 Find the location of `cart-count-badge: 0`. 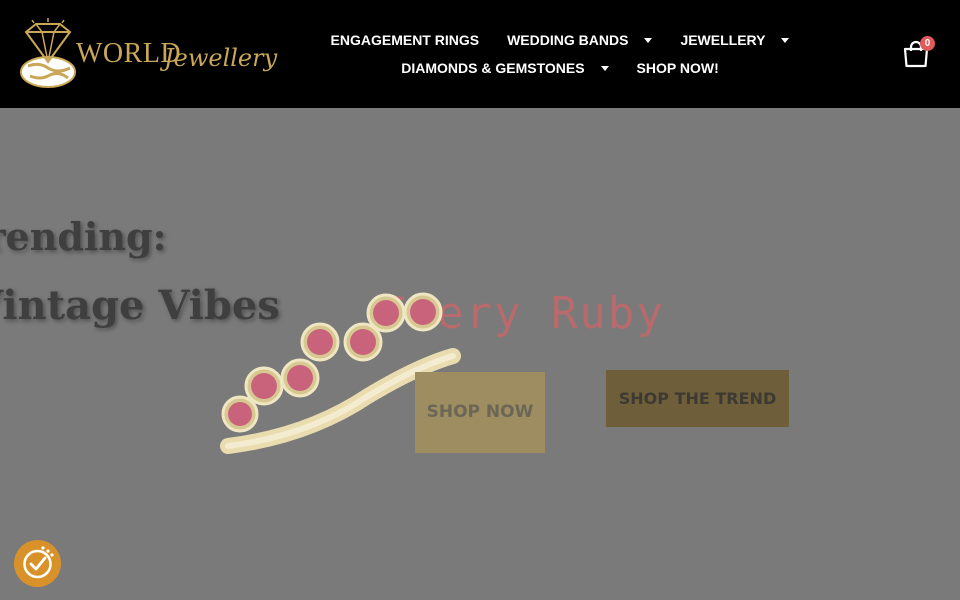

cart-count-badge: 0 is located at coordinates (927, 43).